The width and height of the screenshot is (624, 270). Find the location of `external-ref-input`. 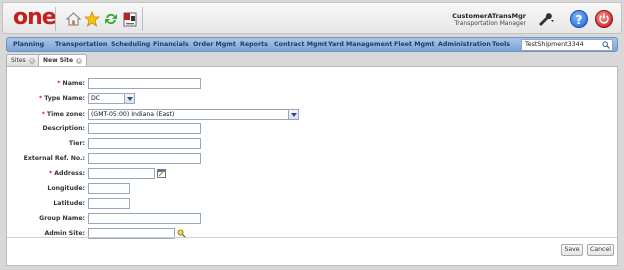

external-ref-input is located at coordinates (144, 158).